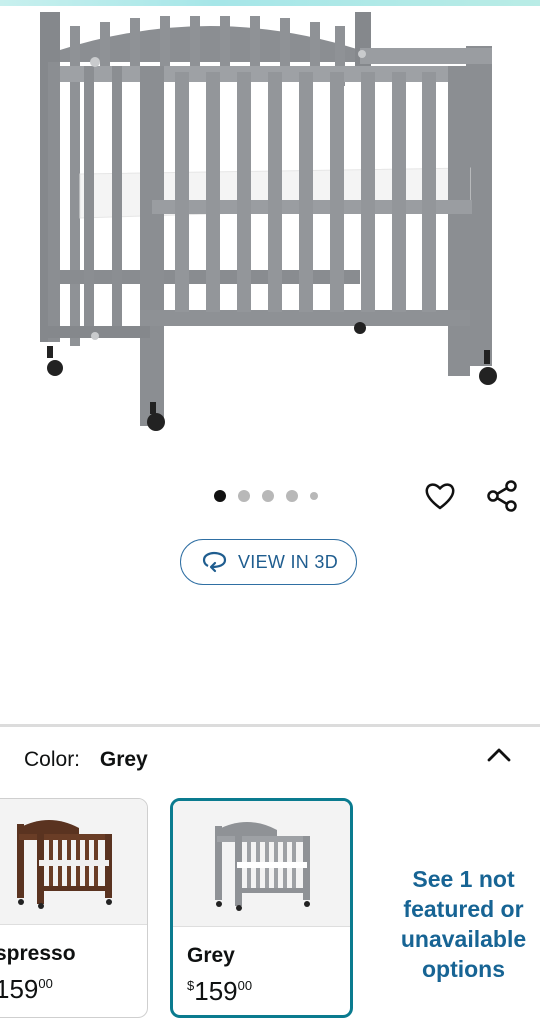 This screenshot has width=540, height=1018. I want to click on option-price: 15900, so click(73, 989).